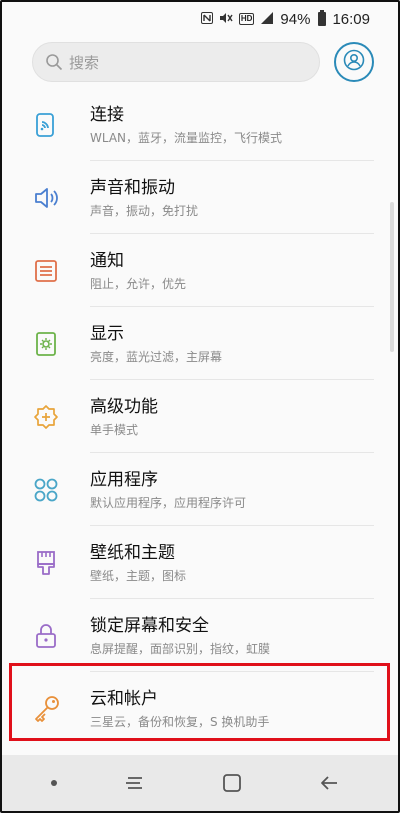 The width and height of the screenshot is (400, 813). Describe the element at coordinates (107, 334) in the screenshot. I see `item-title: 显示` at that location.